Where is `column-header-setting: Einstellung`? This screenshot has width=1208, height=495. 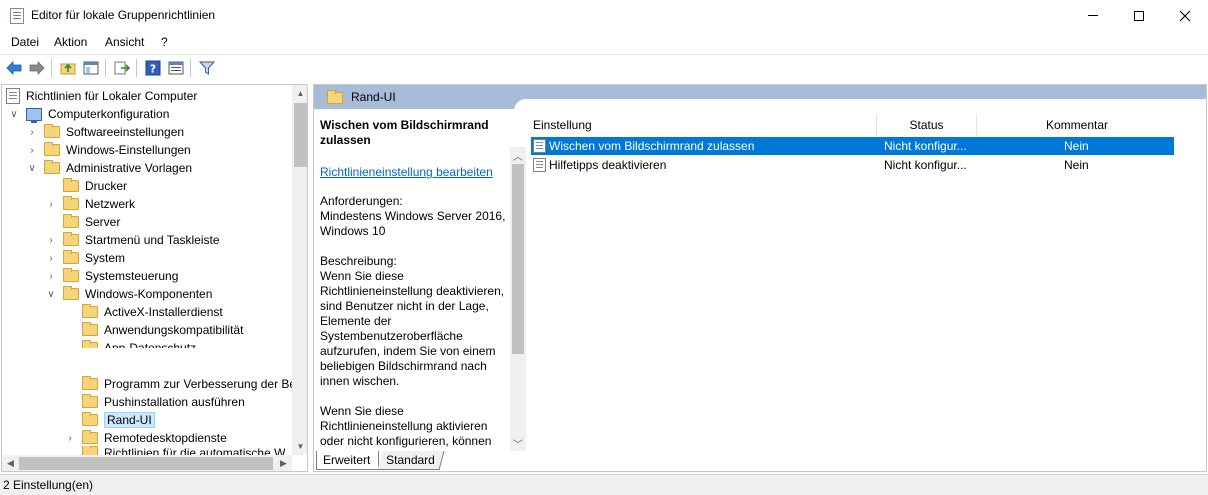 column-header-setting: Einstellung is located at coordinates (702, 125).